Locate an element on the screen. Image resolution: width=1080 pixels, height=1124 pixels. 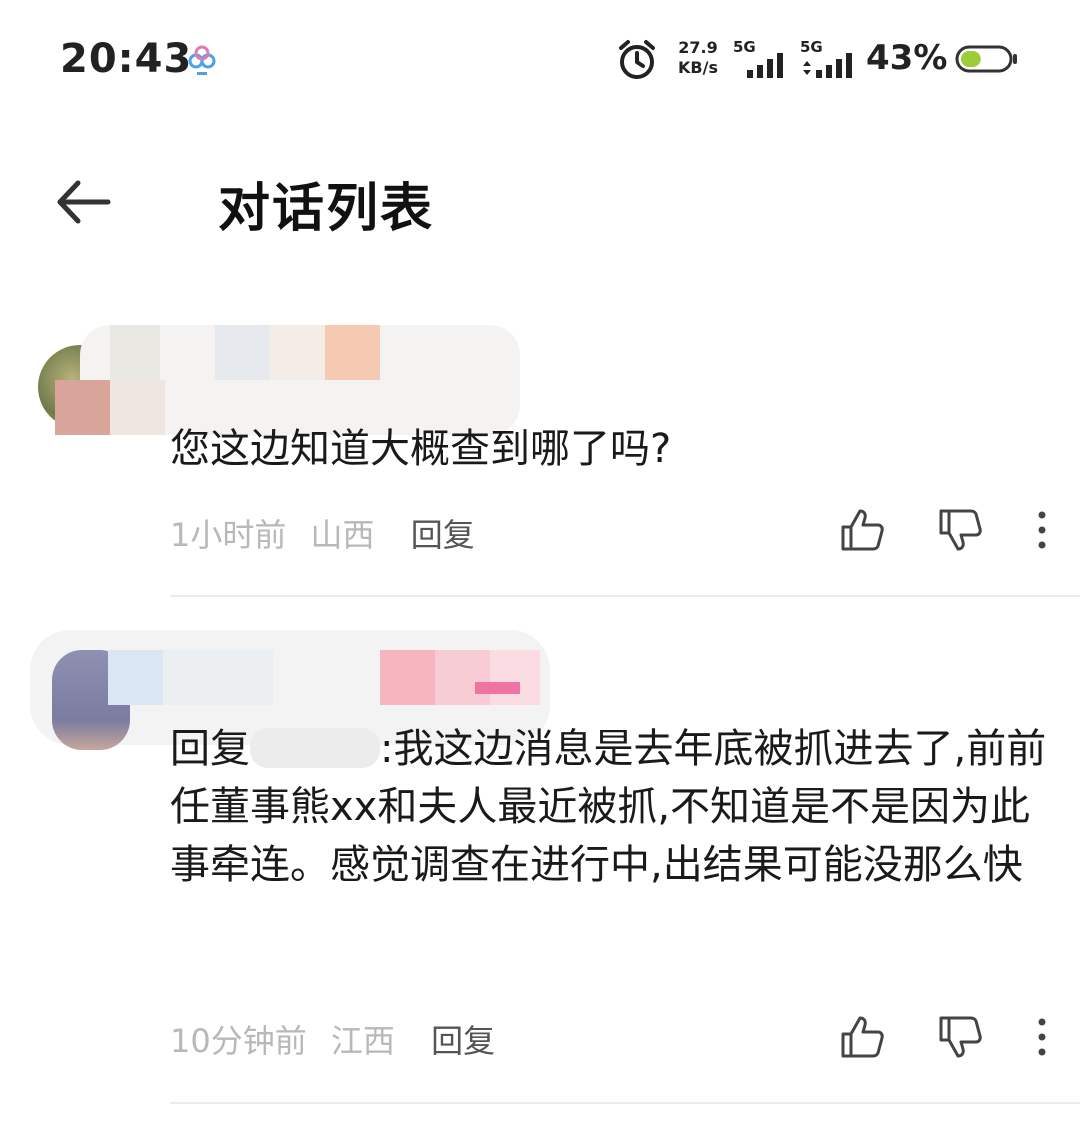
network-speed-unit: KB/s is located at coordinates (698, 67).